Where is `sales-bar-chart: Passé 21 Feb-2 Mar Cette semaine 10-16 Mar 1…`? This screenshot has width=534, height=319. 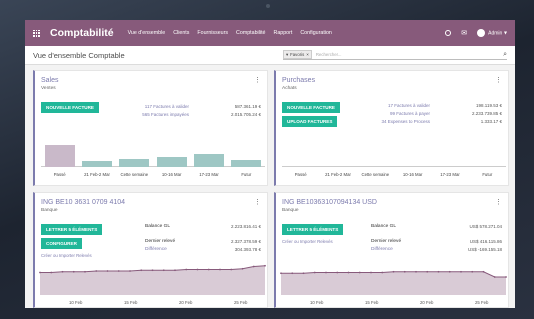 sales-bar-chart: Passé 21 Feb-2 Mar Cette semaine 10-16 Mar 1… is located at coordinates (153, 157).